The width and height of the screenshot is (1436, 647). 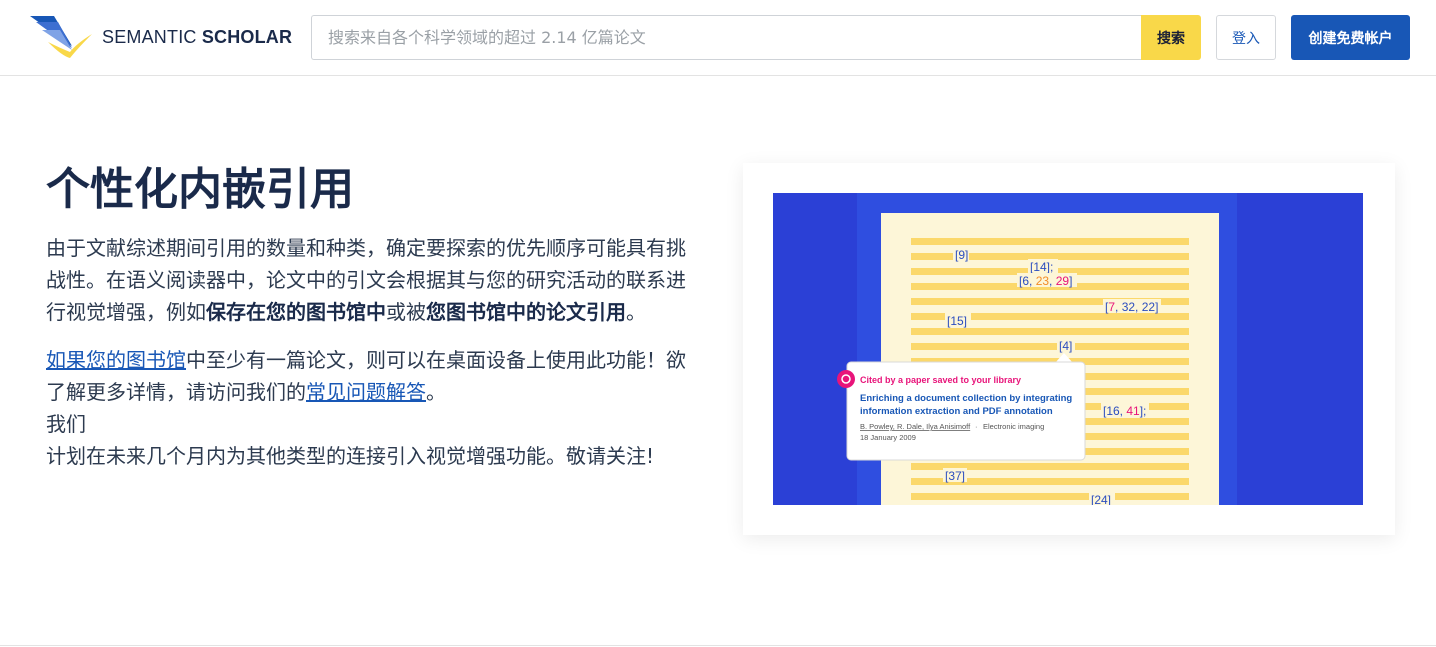 I want to click on search-button: 搜索, so click(x=1171, y=37).